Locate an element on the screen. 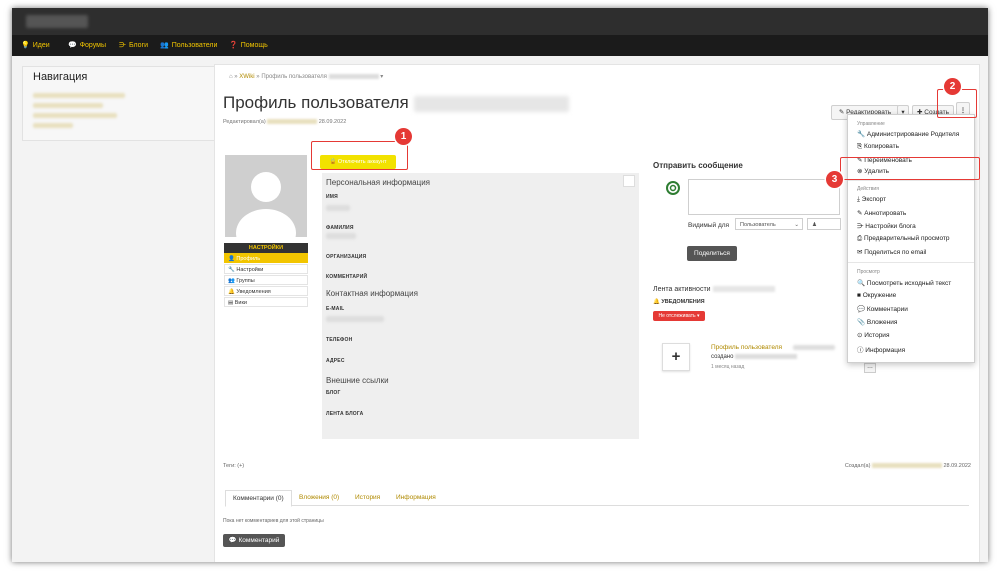 The image size is (1000, 572). menu-item-blog-settings: ⋺ Настройки блога is located at coordinates (886, 226).